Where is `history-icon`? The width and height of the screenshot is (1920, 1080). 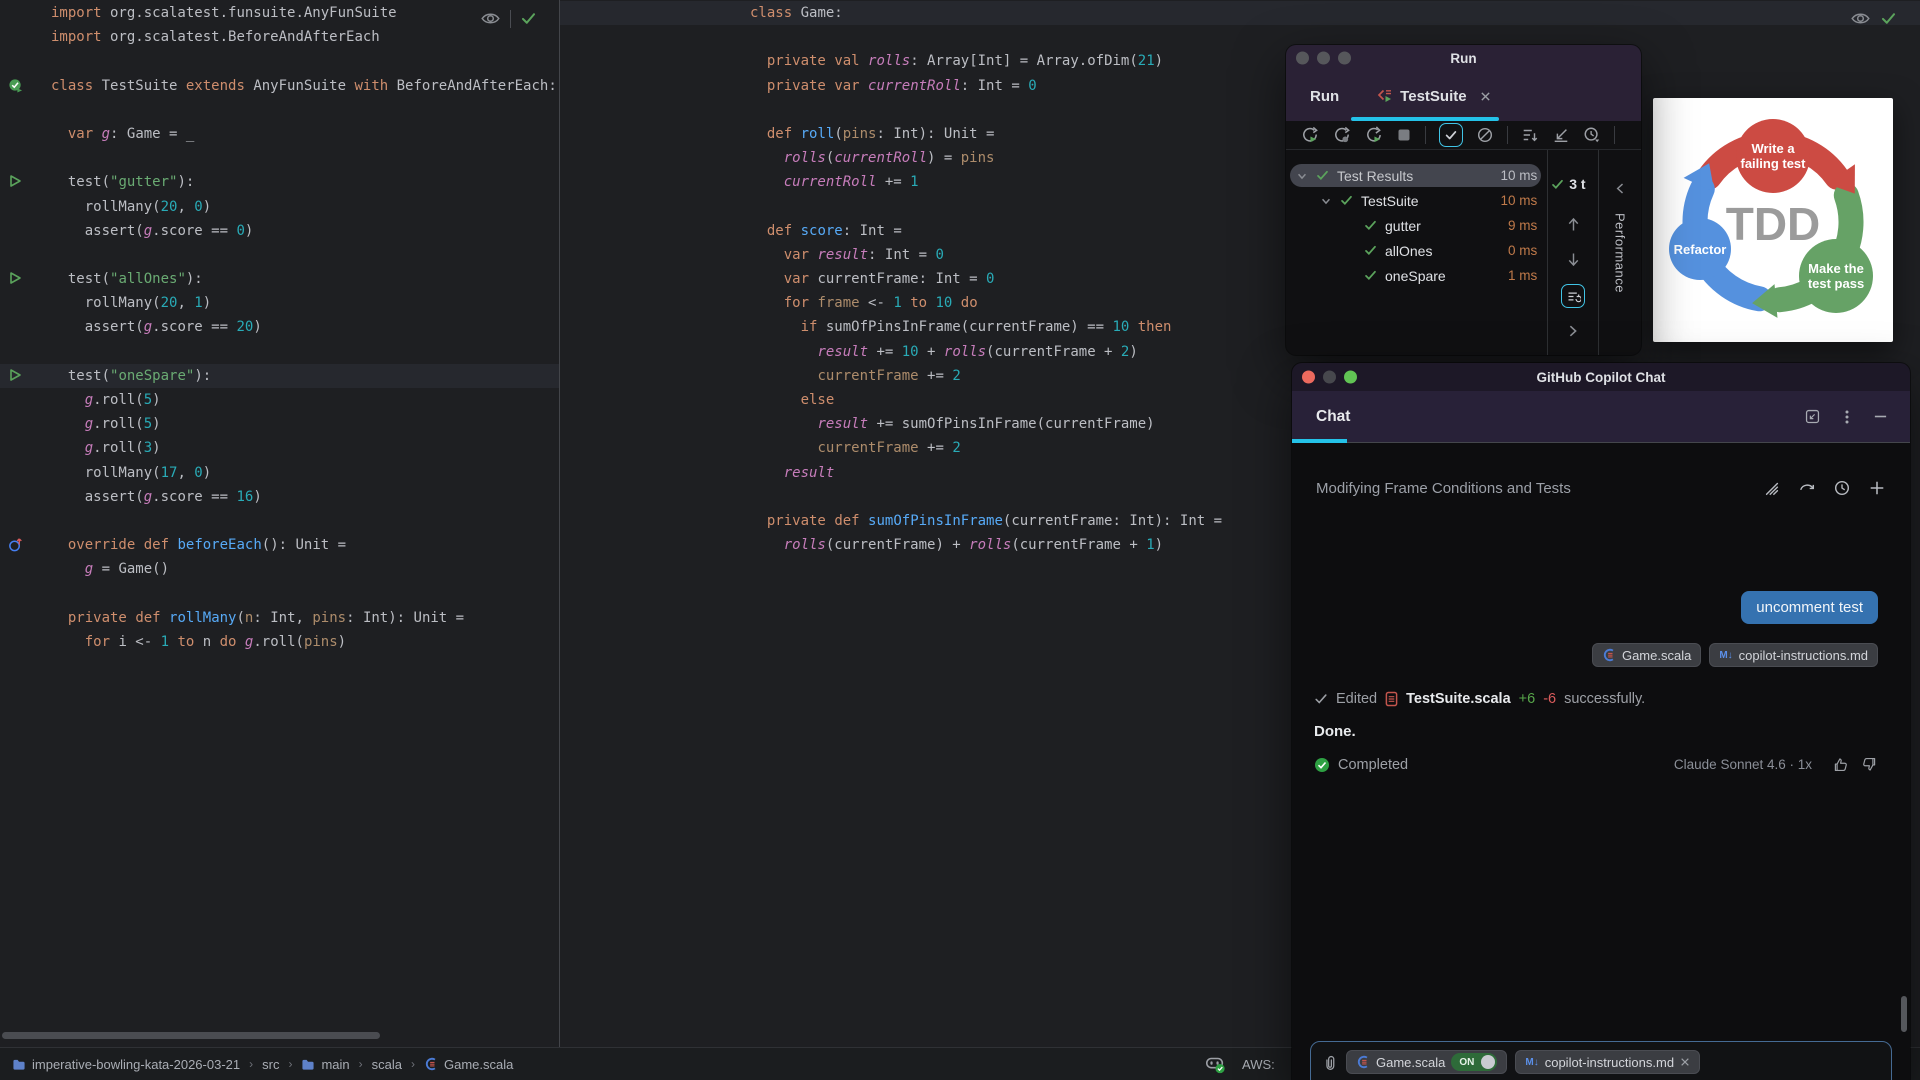
history-icon is located at coordinates (1842, 488).